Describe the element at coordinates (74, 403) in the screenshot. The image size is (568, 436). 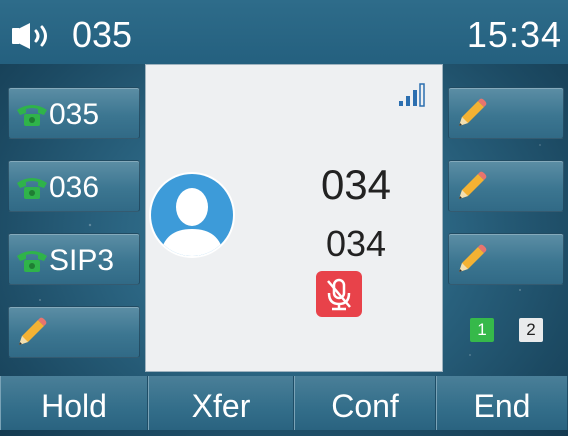
I see `hold-softkey: Hold` at that location.